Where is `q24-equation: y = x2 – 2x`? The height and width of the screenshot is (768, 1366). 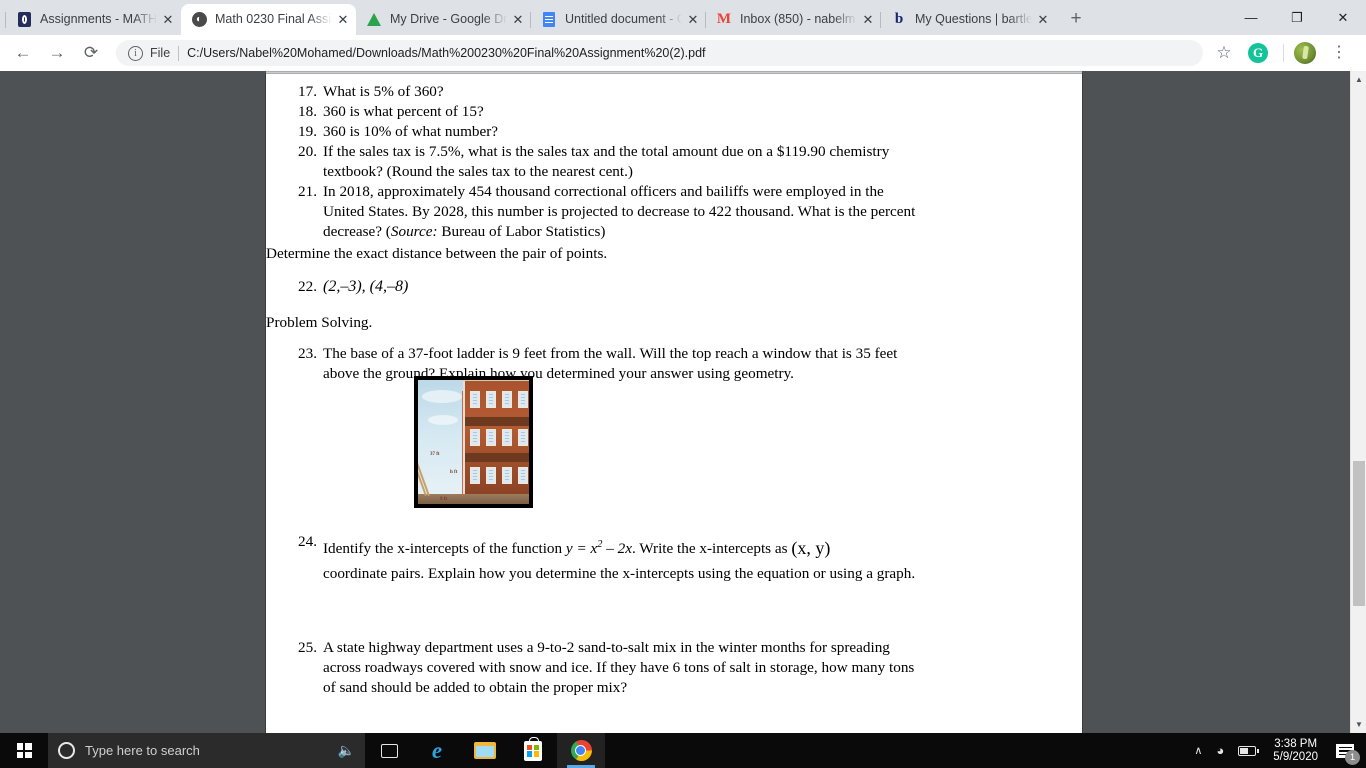 q24-equation: y = x2 – 2x is located at coordinates (598, 548).